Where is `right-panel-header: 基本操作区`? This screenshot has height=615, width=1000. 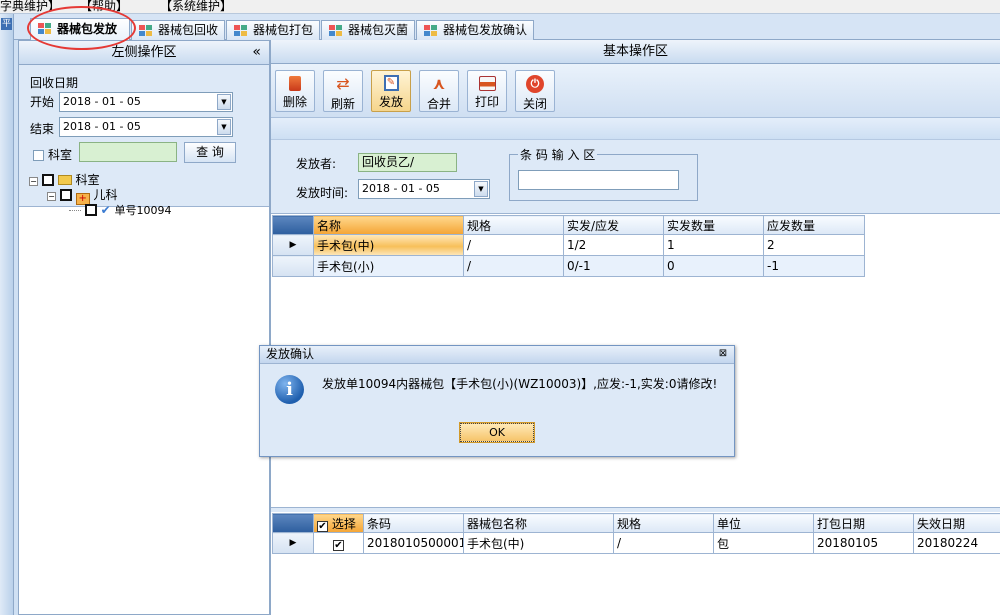
right-panel-header: 基本操作区 is located at coordinates (635, 52).